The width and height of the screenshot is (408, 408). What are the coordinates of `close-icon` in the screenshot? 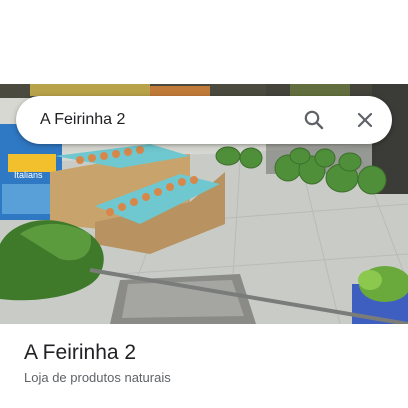 It's located at (365, 120).